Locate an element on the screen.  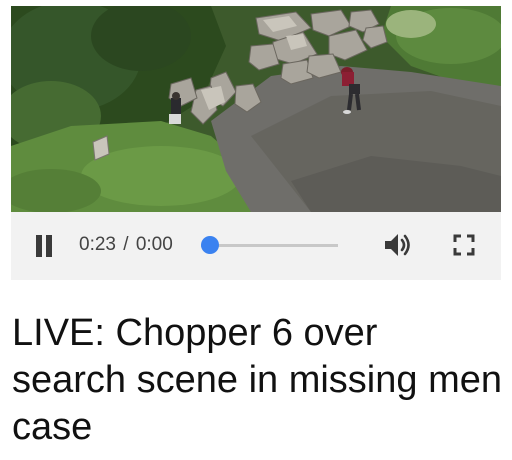
pause-icon is located at coordinates (39, 246).